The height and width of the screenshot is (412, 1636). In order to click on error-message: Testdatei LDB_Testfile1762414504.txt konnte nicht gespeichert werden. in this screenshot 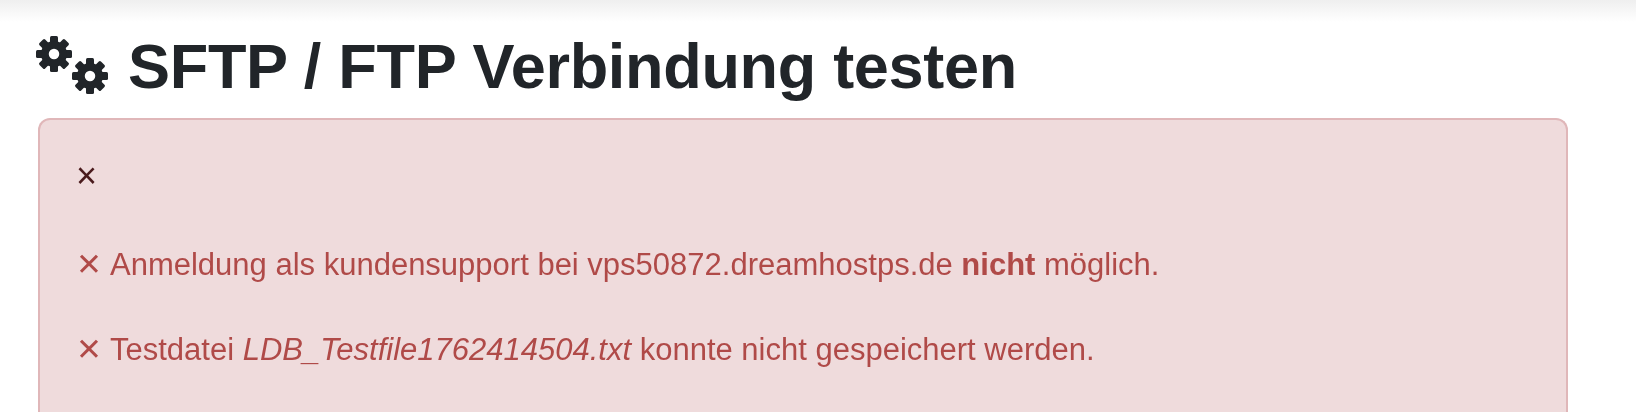, I will do `click(602, 350)`.